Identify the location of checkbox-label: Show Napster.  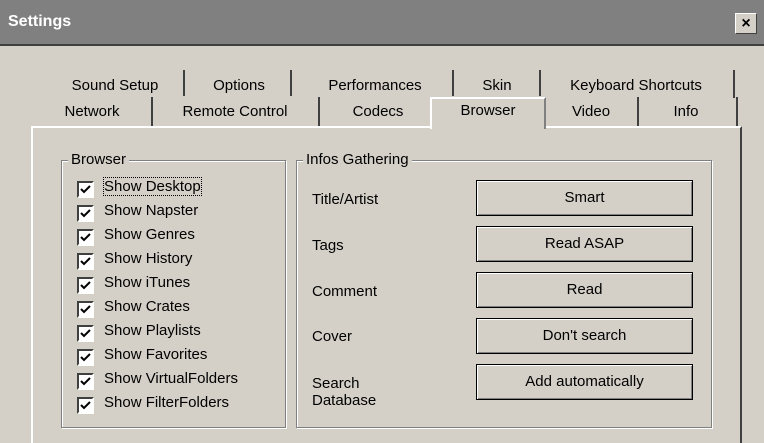
(151, 210).